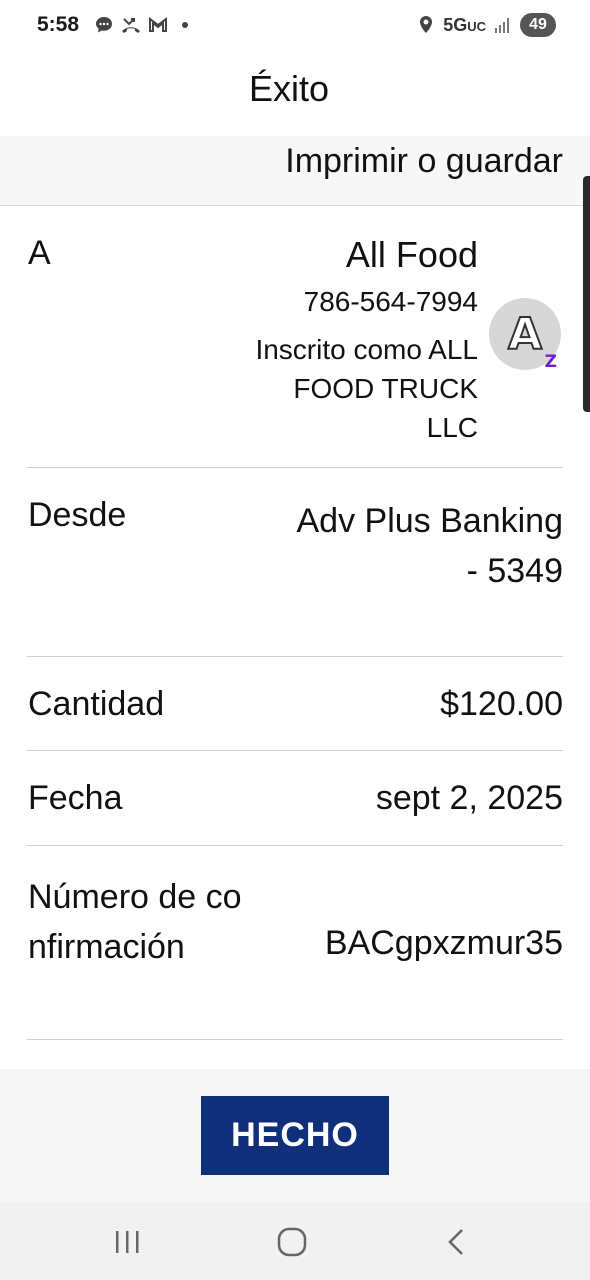 The width and height of the screenshot is (590, 1280). Describe the element at coordinates (411, 254) in the screenshot. I see `recipient-name: All Food` at that location.